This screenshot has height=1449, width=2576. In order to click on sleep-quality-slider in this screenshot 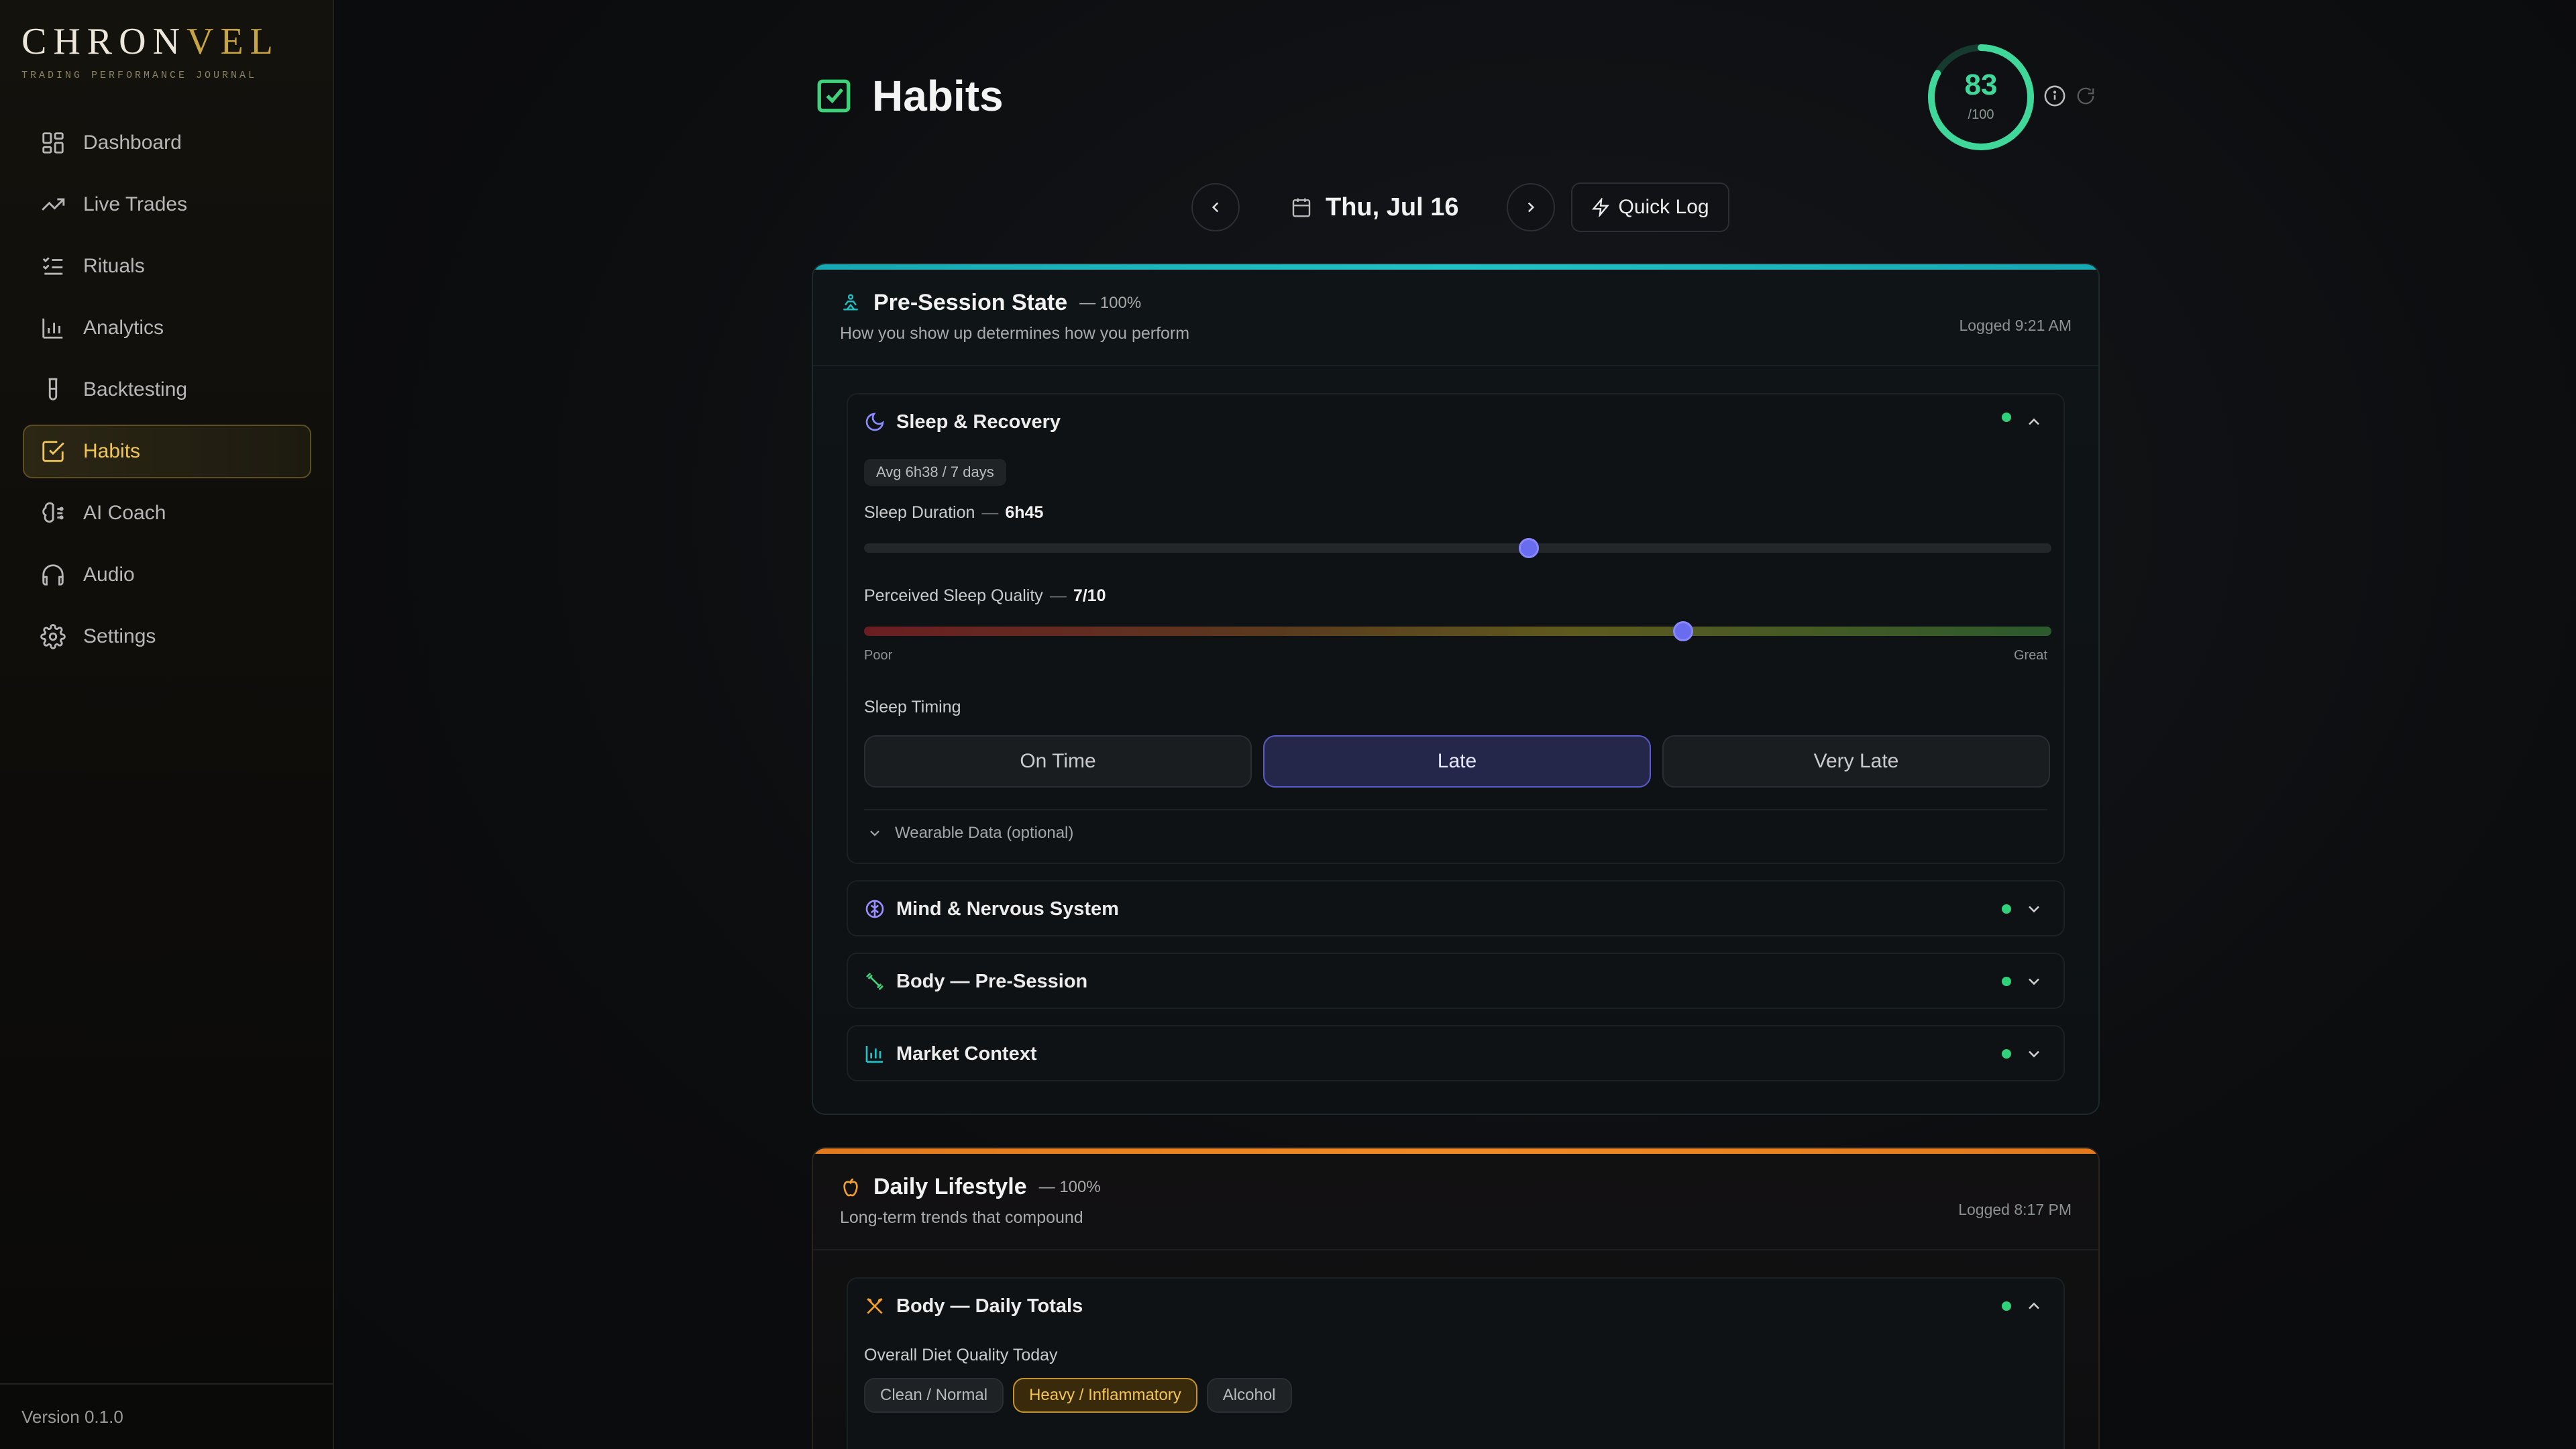, I will do `click(1457, 631)`.